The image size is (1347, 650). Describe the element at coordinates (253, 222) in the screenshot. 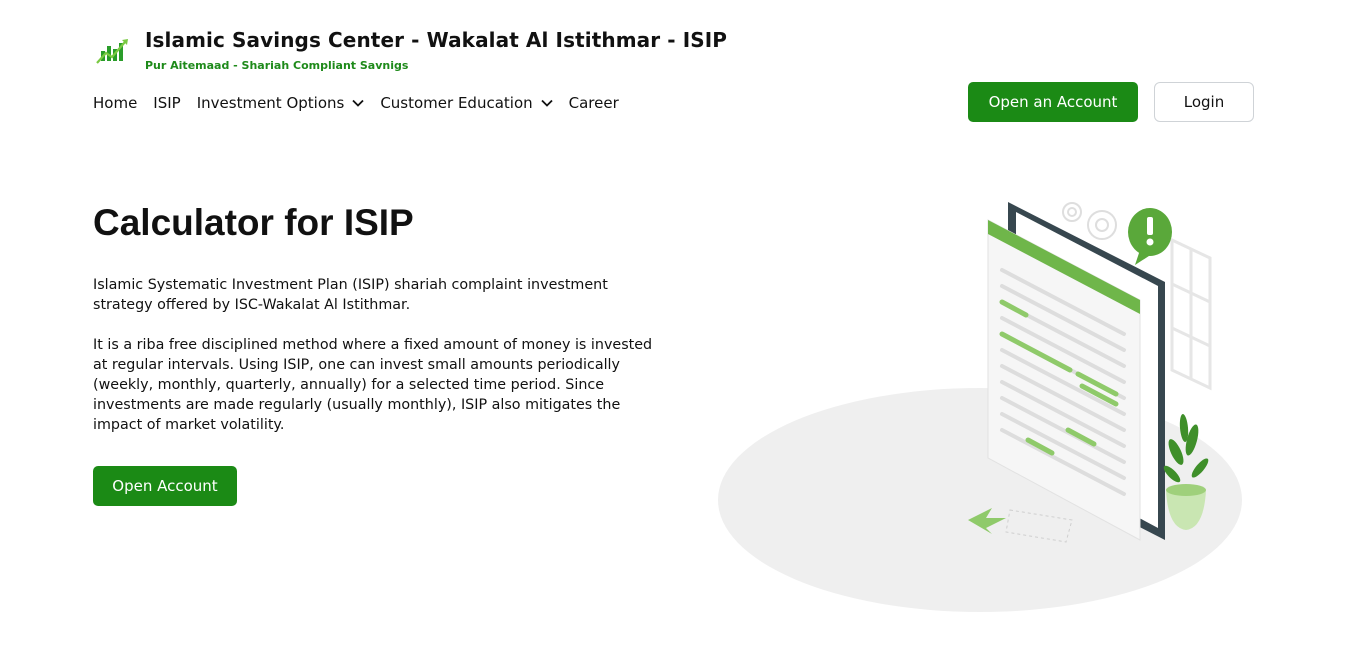

I see `page-title: Calculator for ISIP` at that location.